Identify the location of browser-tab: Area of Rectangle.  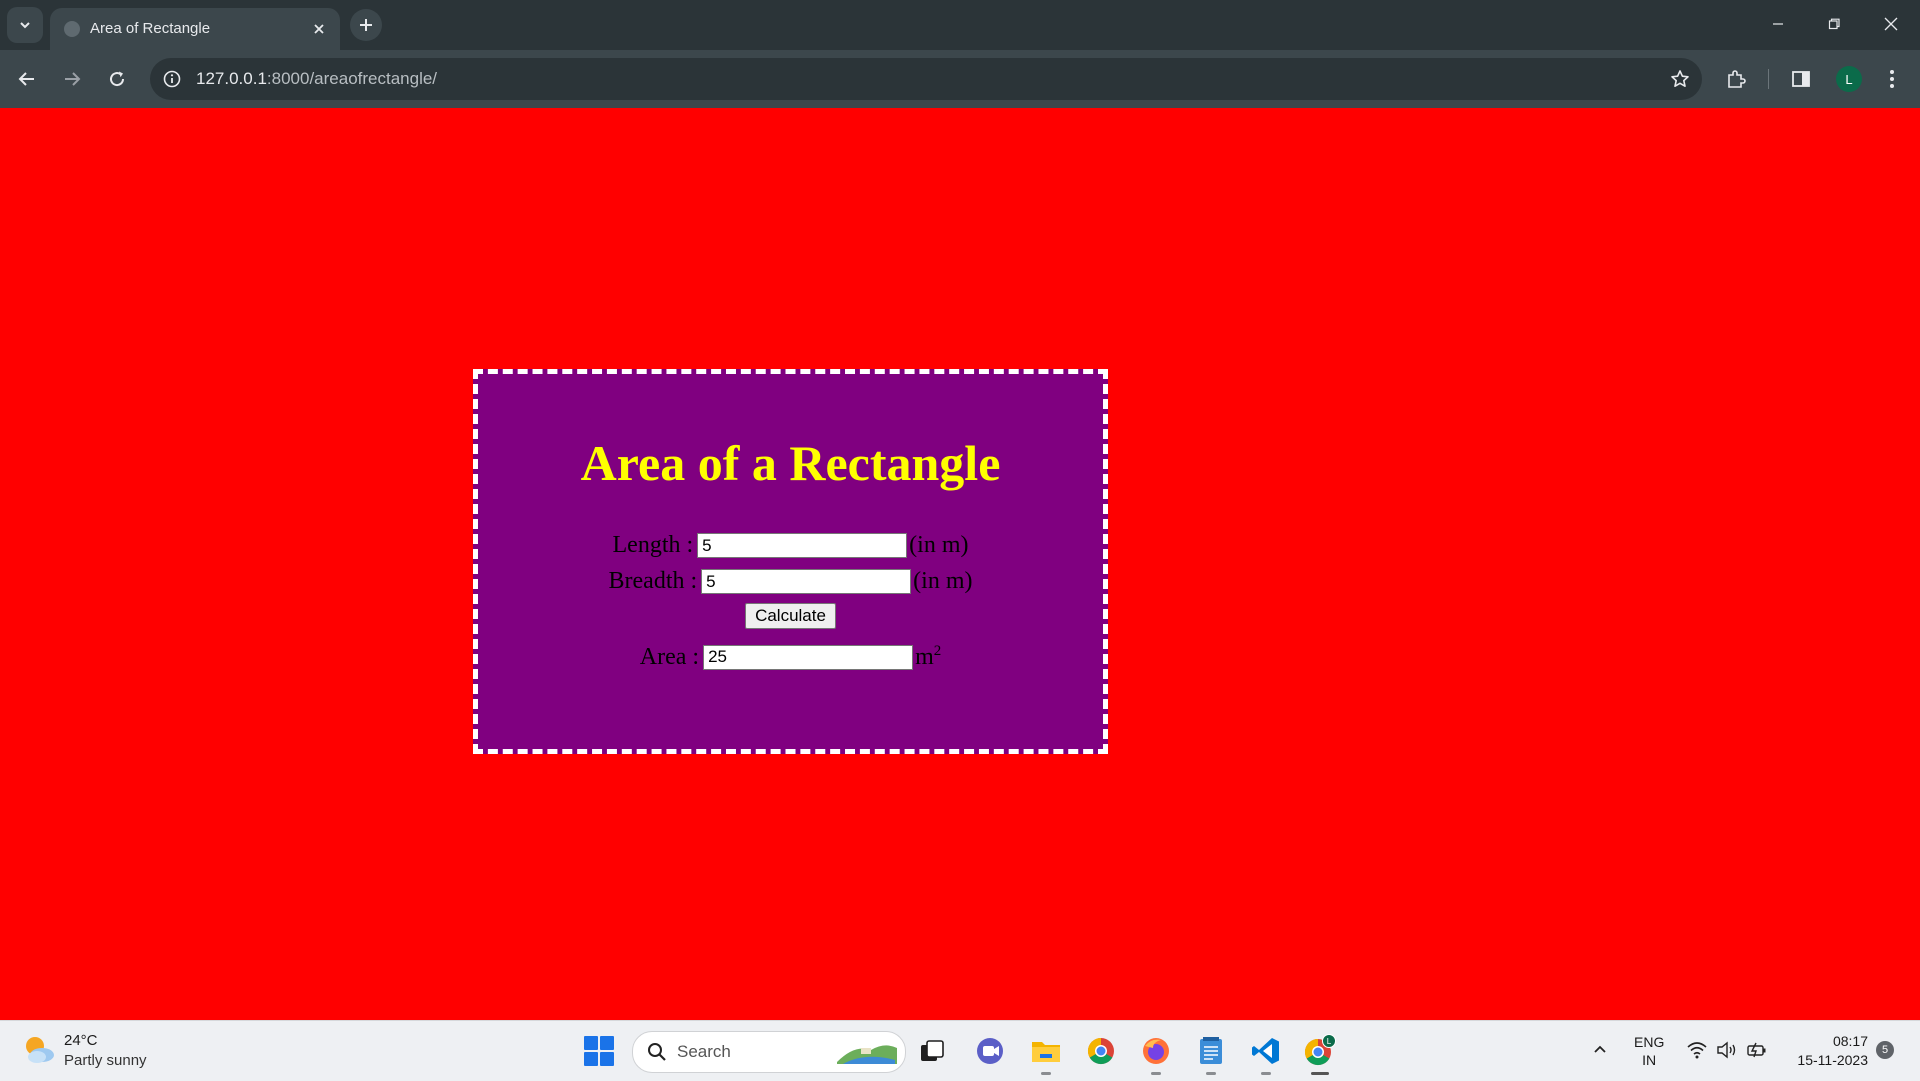
(195, 29).